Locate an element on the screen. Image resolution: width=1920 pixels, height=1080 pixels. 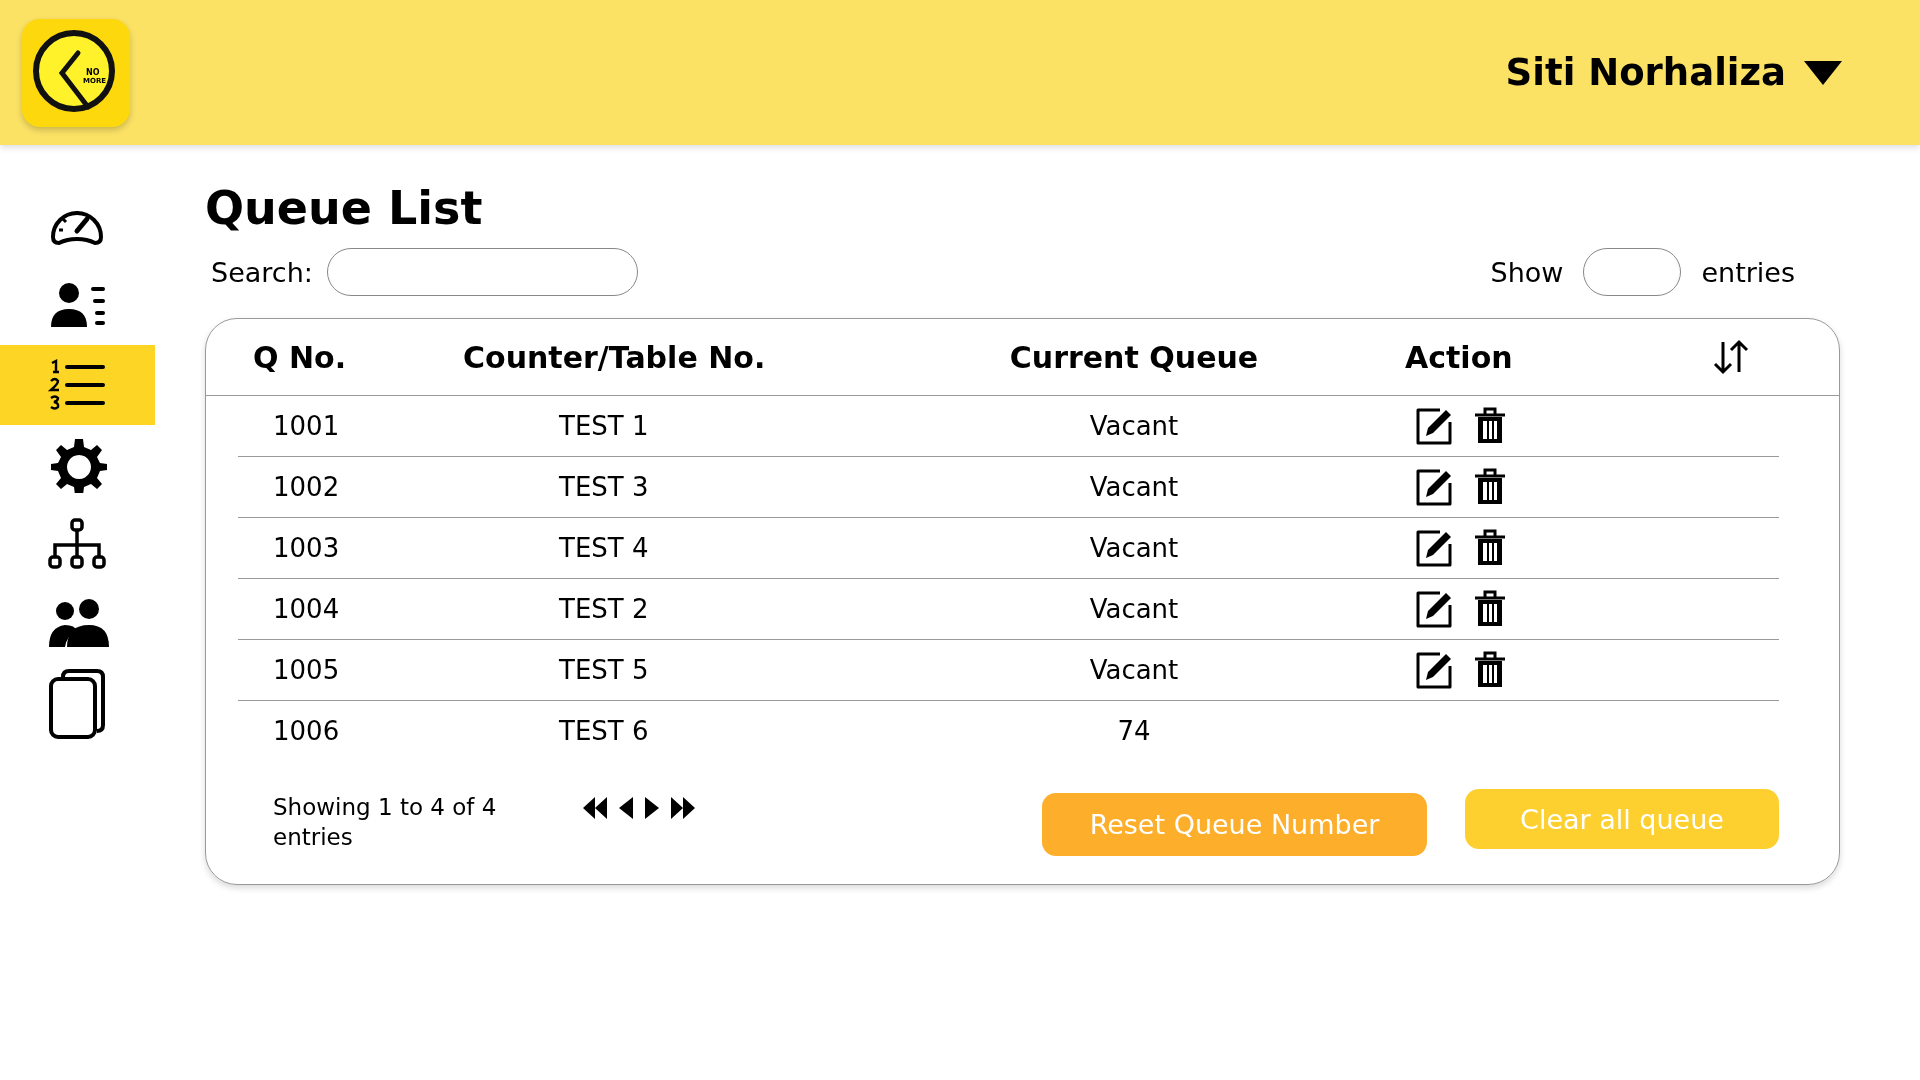
speedometer-icon is located at coordinates (76, 228).